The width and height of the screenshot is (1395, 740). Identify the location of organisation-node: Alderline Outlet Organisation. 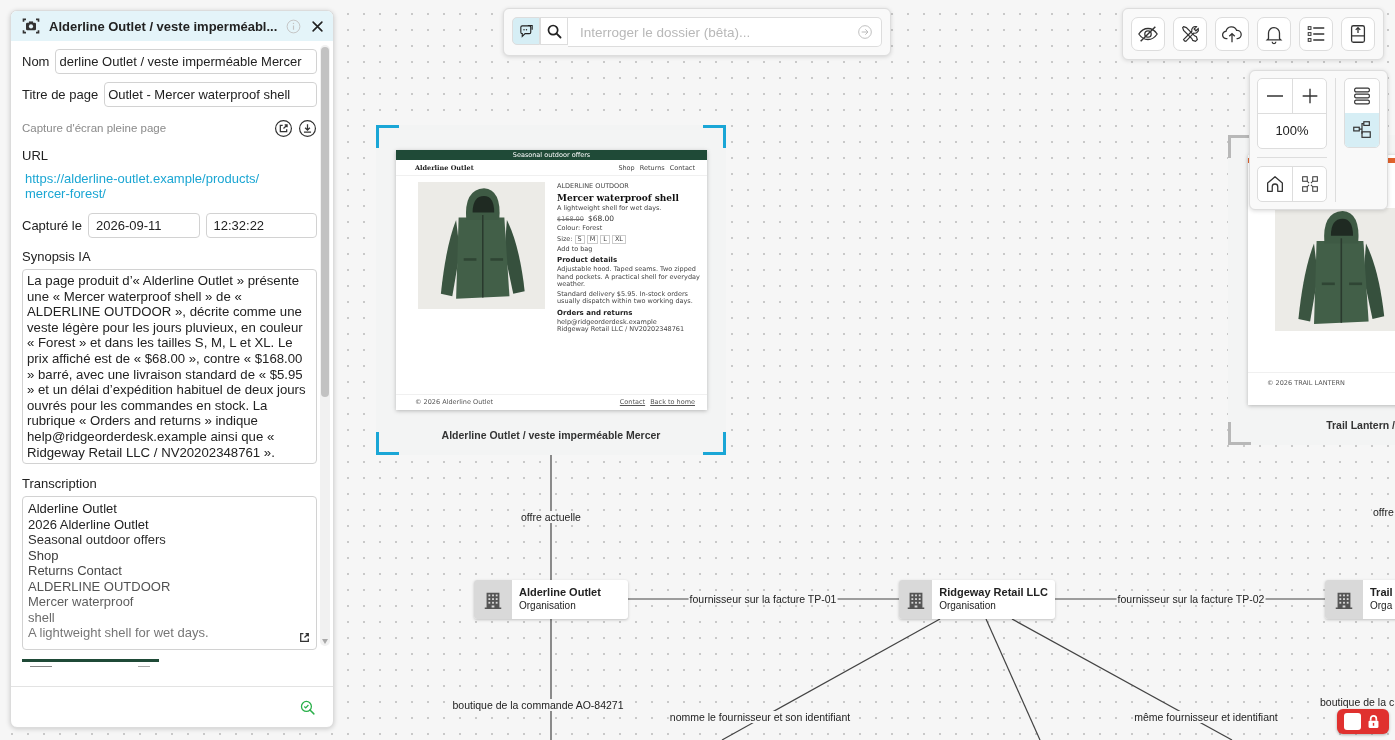
(551, 599).